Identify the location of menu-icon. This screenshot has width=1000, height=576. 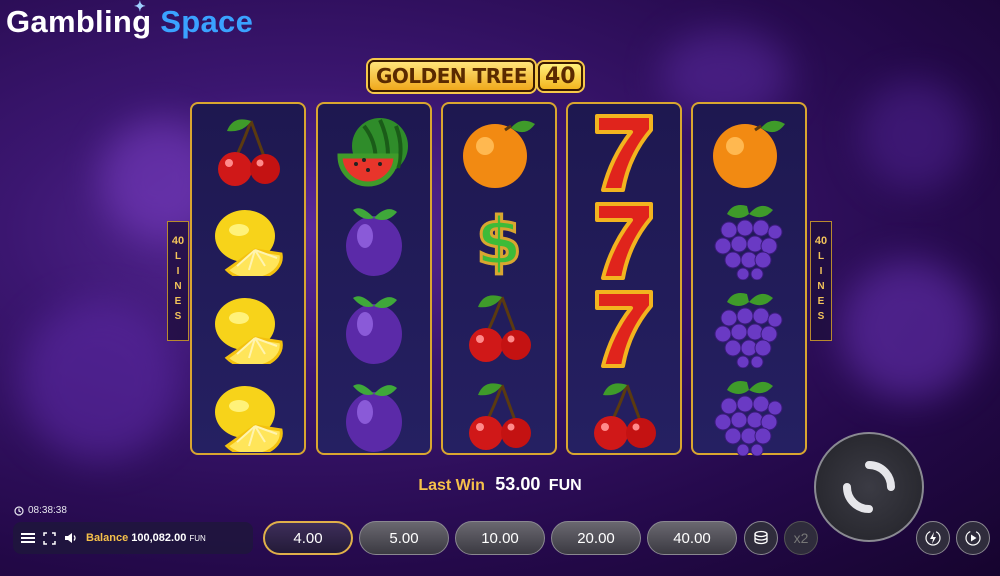
(28, 538).